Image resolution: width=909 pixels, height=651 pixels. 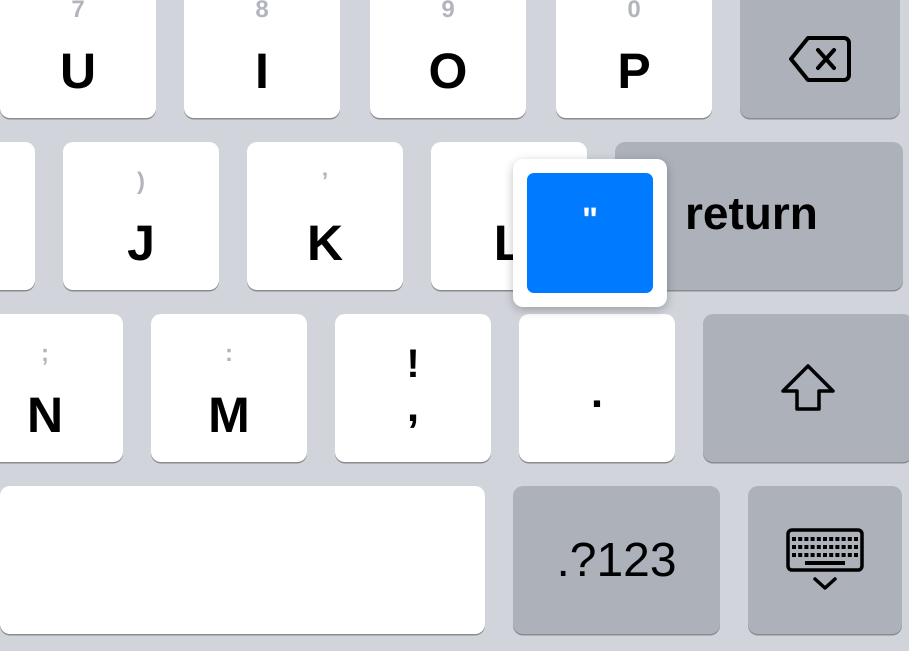 What do you see at coordinates (229, 388) in the screenshot?
I see `key: : M` at bounding box center [229, 388].